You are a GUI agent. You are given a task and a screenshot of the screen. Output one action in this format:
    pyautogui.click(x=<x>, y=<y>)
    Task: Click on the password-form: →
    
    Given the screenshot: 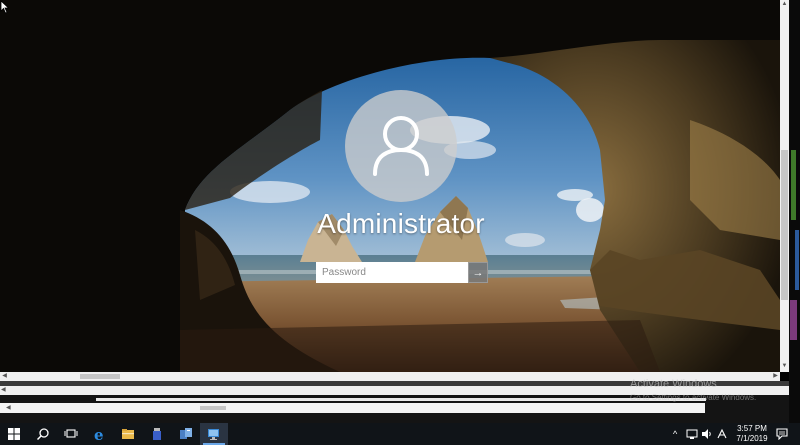 What is the action you would take?
    pyautogui.click(x=402, y=272)
    